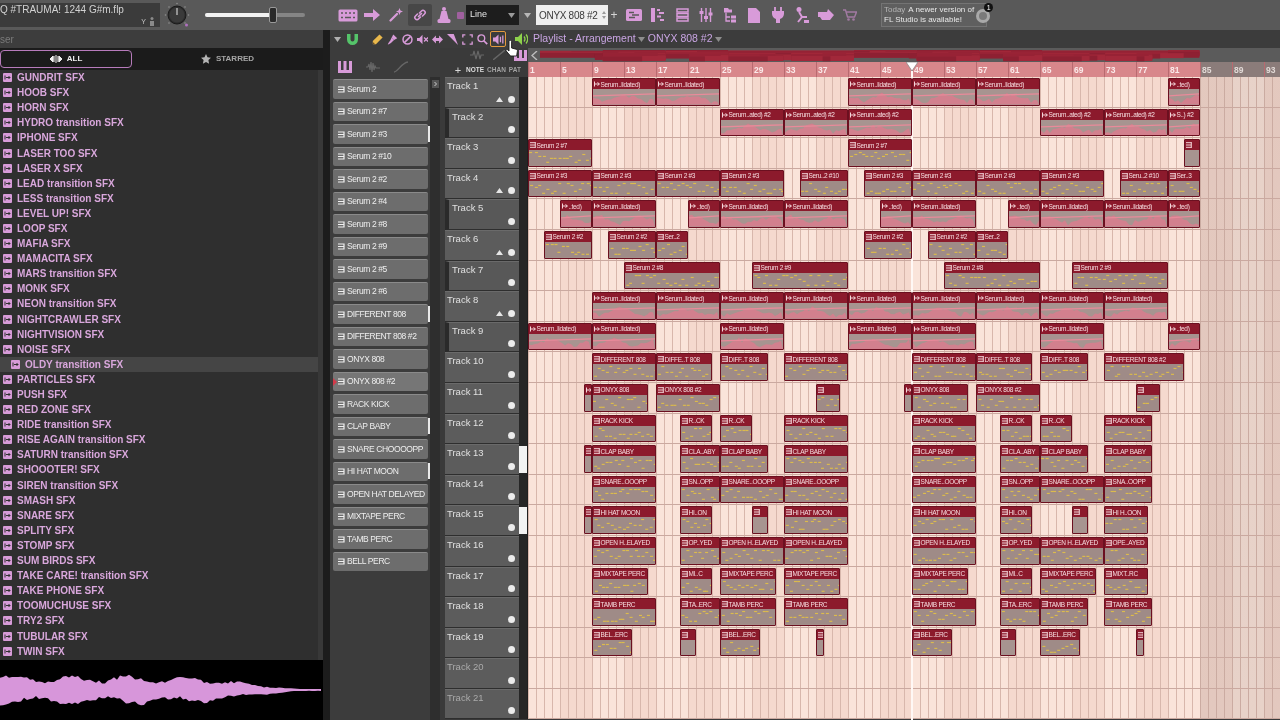  I want to click on browser-item: PARTICLES SFX, so click(159, 379).